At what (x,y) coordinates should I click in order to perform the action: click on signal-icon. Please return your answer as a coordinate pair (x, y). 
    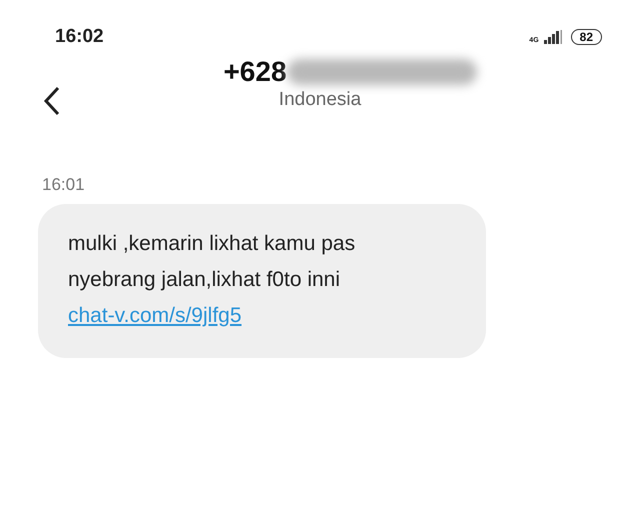
    Looking at the image, I should click on (552, 37).